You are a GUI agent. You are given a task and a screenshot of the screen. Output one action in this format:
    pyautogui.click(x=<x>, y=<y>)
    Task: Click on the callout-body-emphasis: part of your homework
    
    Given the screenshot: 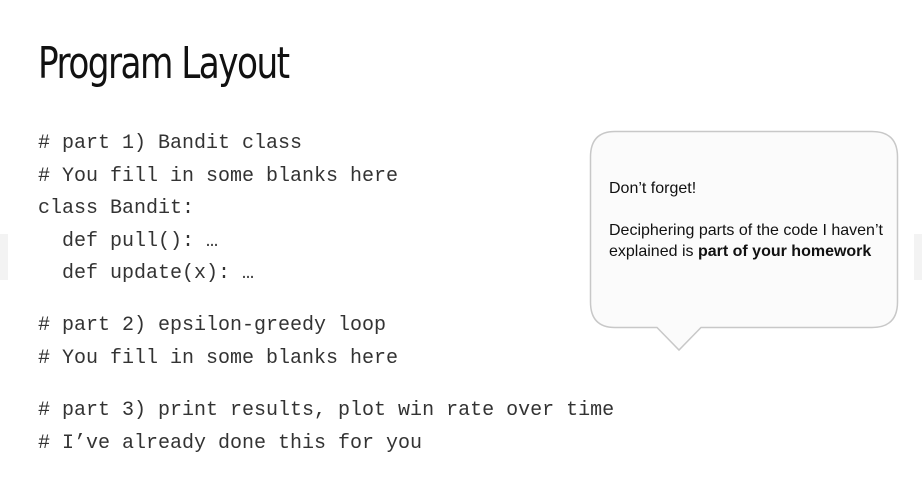 What is the action you would take?
    pyautogui.click(x=784, y=251)
    